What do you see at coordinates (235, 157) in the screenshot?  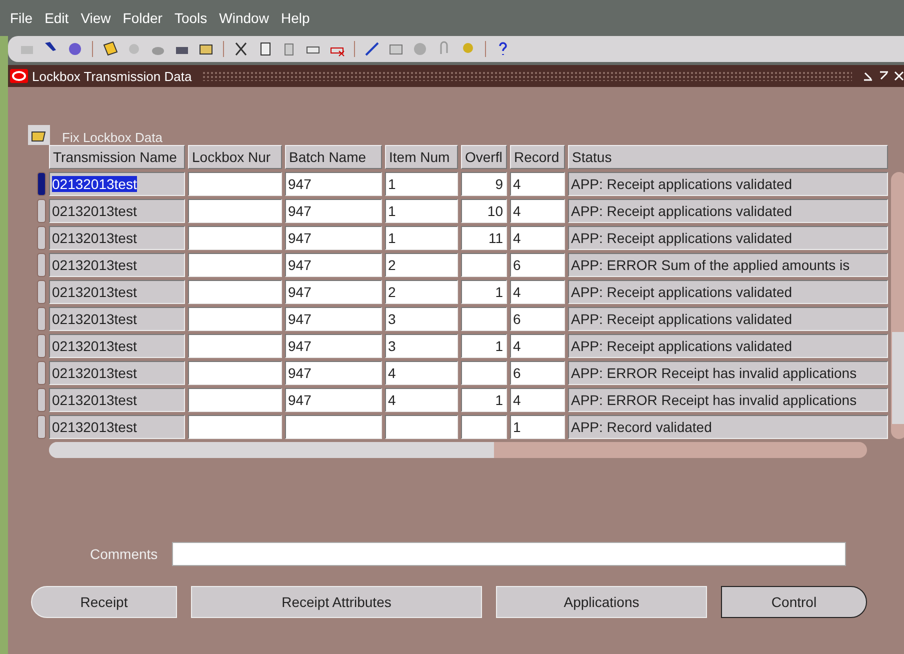 I see `column-header: Lockbox Nur` at bounding box center [235, 157].